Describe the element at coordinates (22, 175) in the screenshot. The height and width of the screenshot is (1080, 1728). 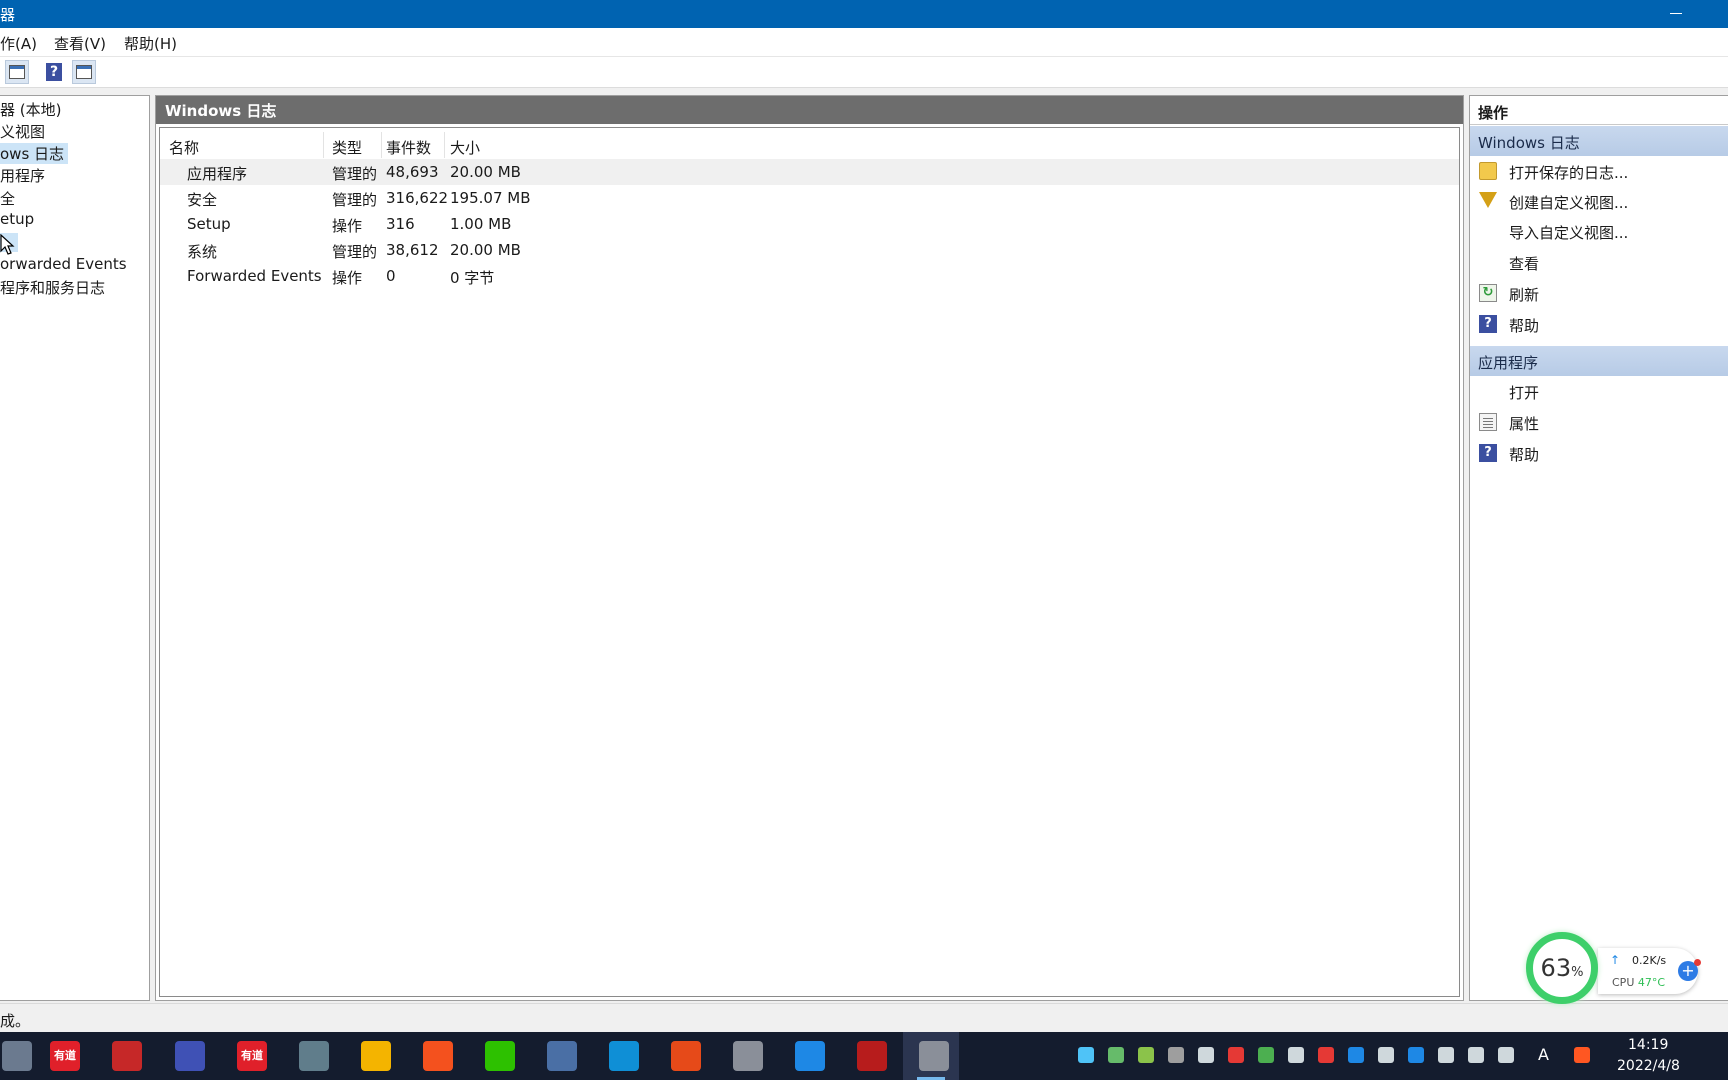
I see `tree-item-application: 用程序` at that location.